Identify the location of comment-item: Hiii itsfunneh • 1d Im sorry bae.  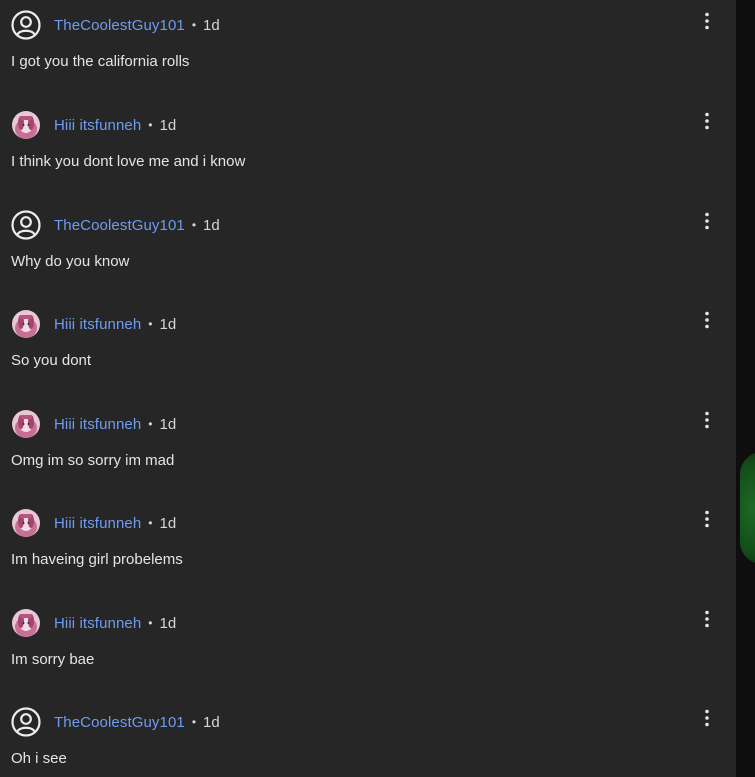
(368, 648).